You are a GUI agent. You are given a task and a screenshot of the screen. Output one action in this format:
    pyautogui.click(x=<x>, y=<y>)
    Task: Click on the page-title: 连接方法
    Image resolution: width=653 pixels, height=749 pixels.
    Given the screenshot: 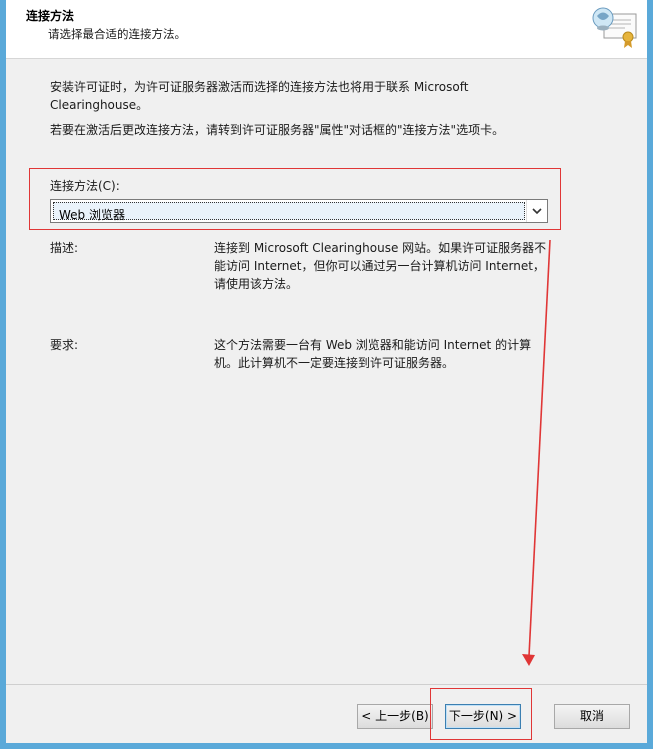 What is the action you would take?
    pyautogui.click(x=50, y=16)
    